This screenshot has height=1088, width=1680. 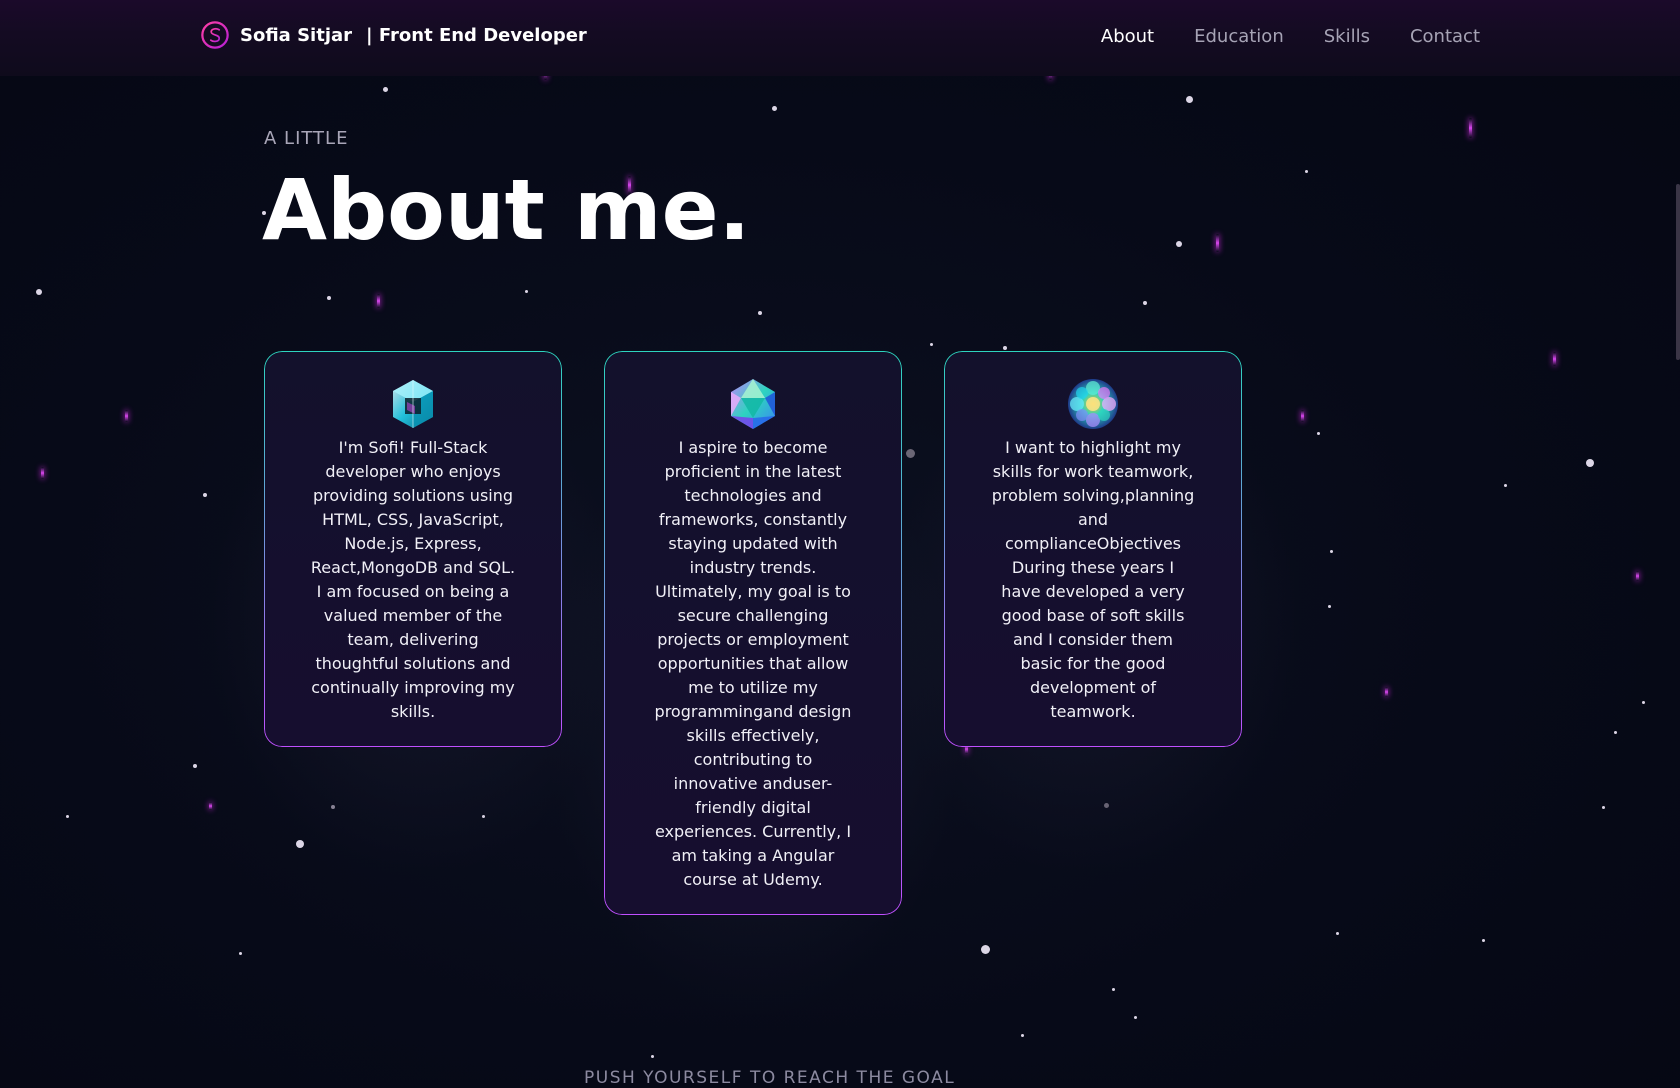 What do you see at coordinates (296, 35) in the screenshot?
I see `brand-name: Sofia Sitjar` at bounding box center [296, 35].